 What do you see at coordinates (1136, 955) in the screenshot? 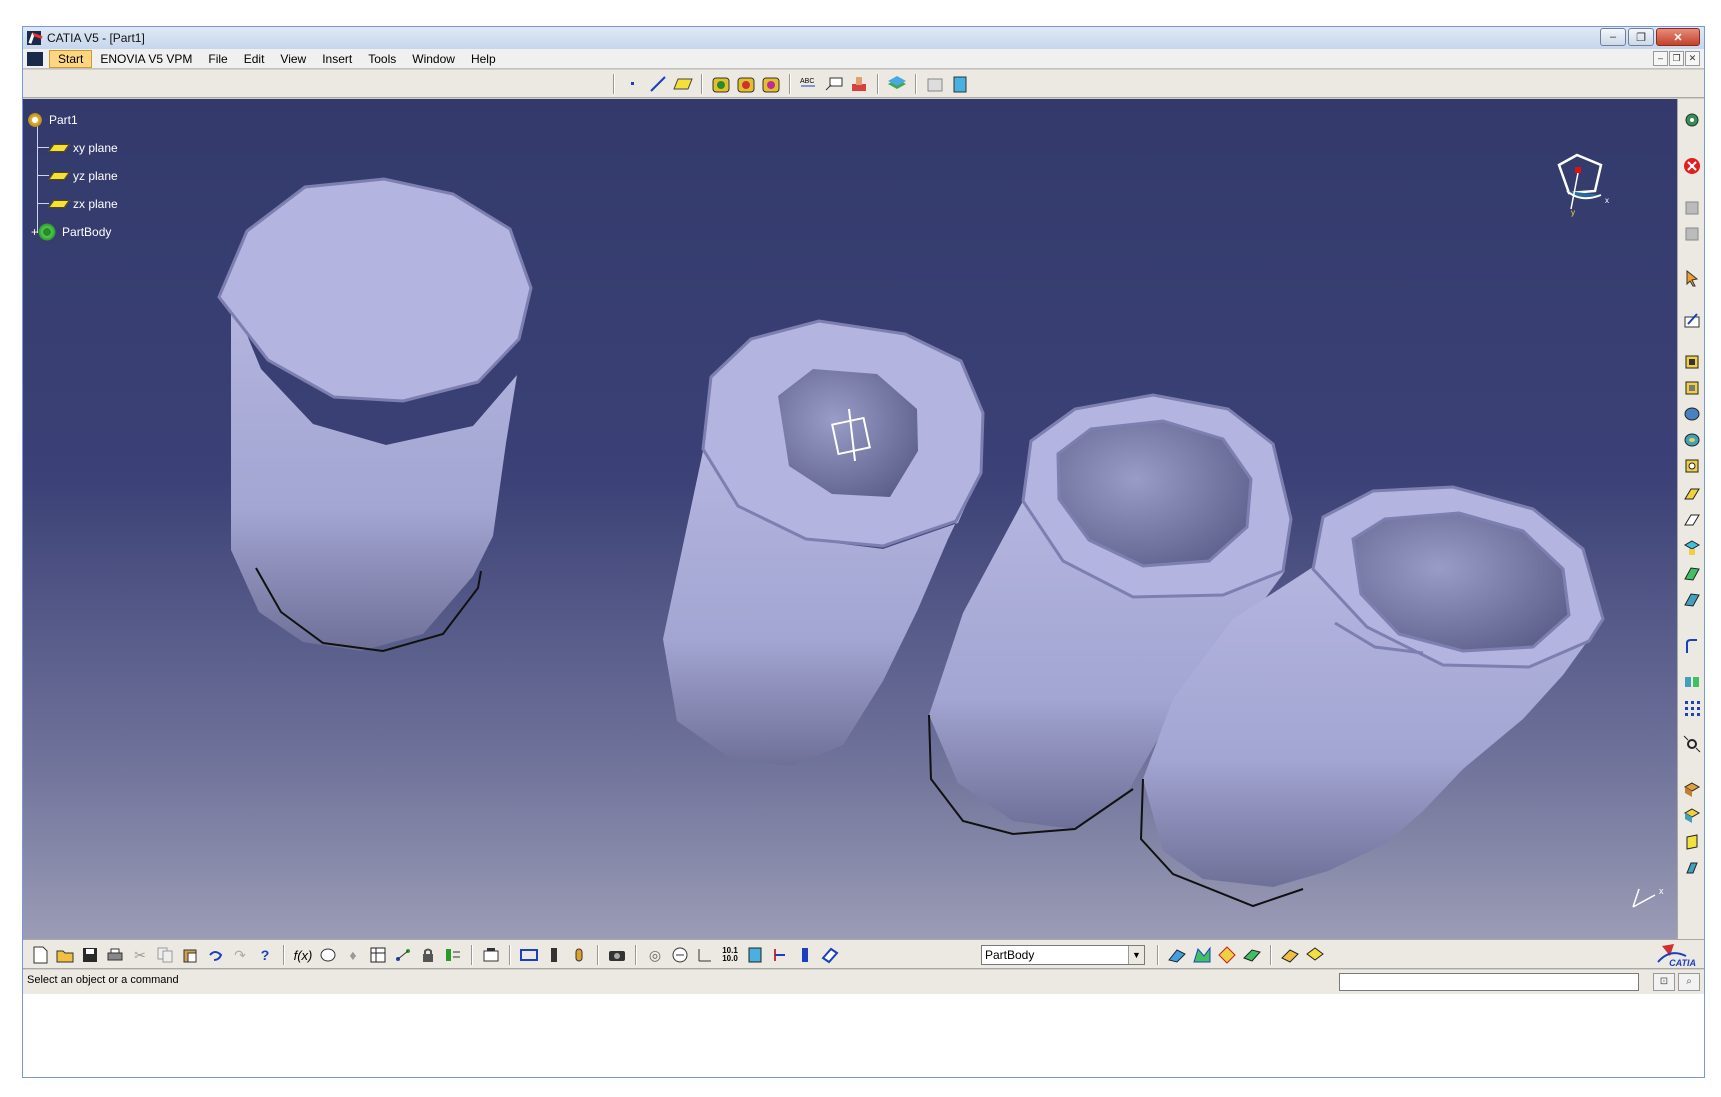
I see `chevron-down-icon: ▼` at bounding box center [1136, 955].